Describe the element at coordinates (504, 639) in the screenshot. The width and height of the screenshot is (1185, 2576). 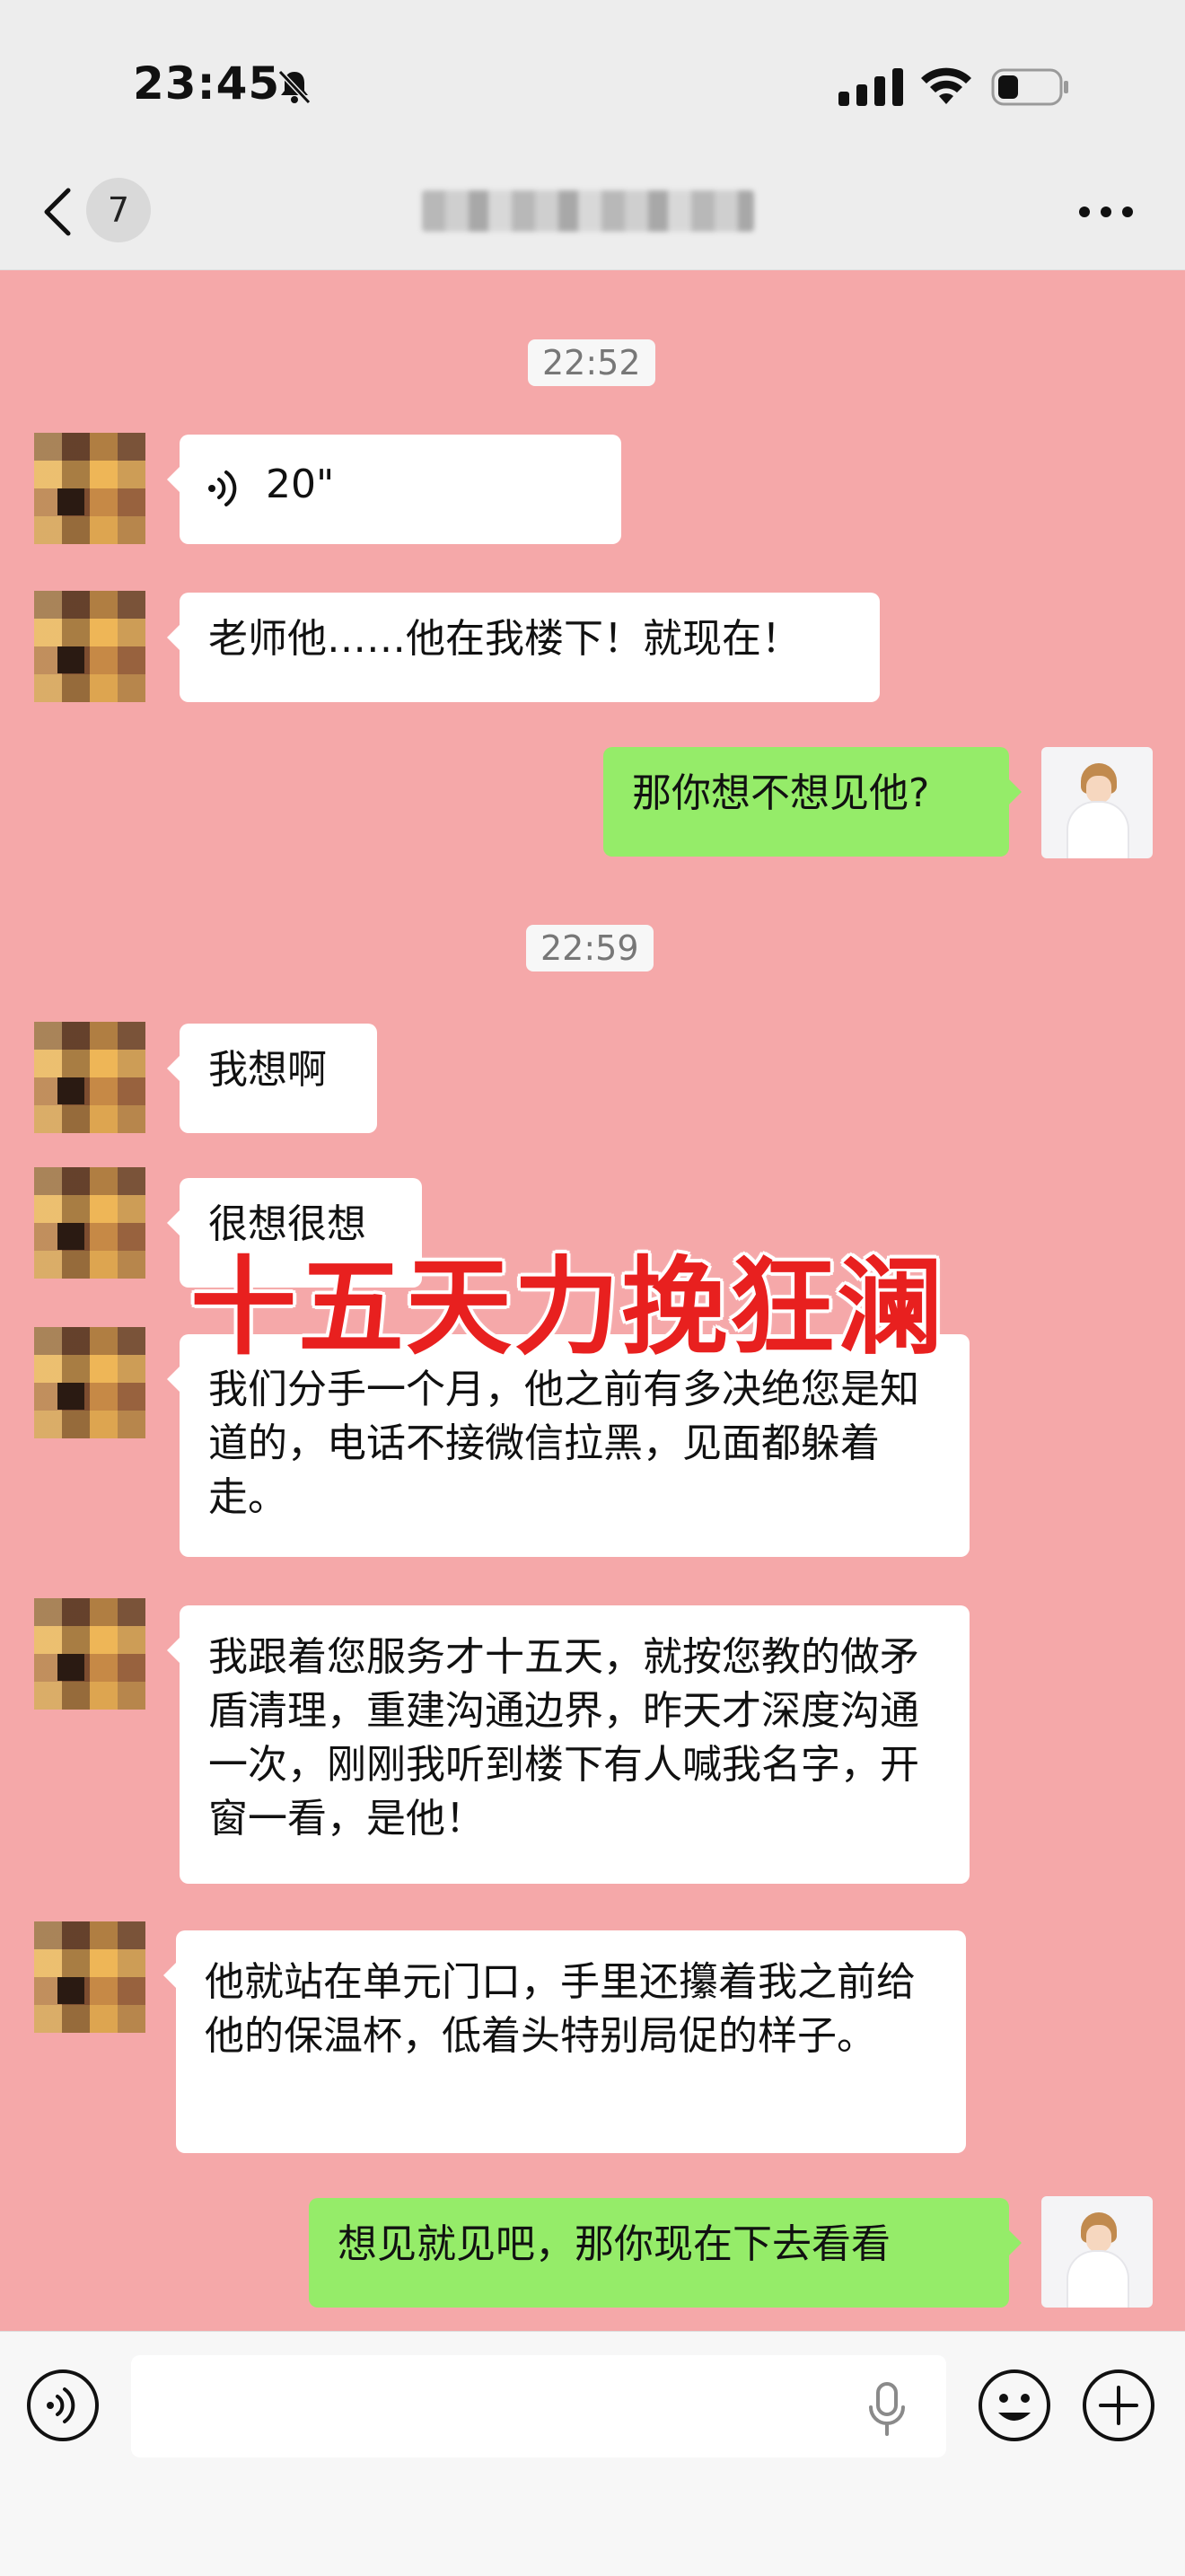
I see `message-text: 老师他……他在我楼下！就现在！` at that location.